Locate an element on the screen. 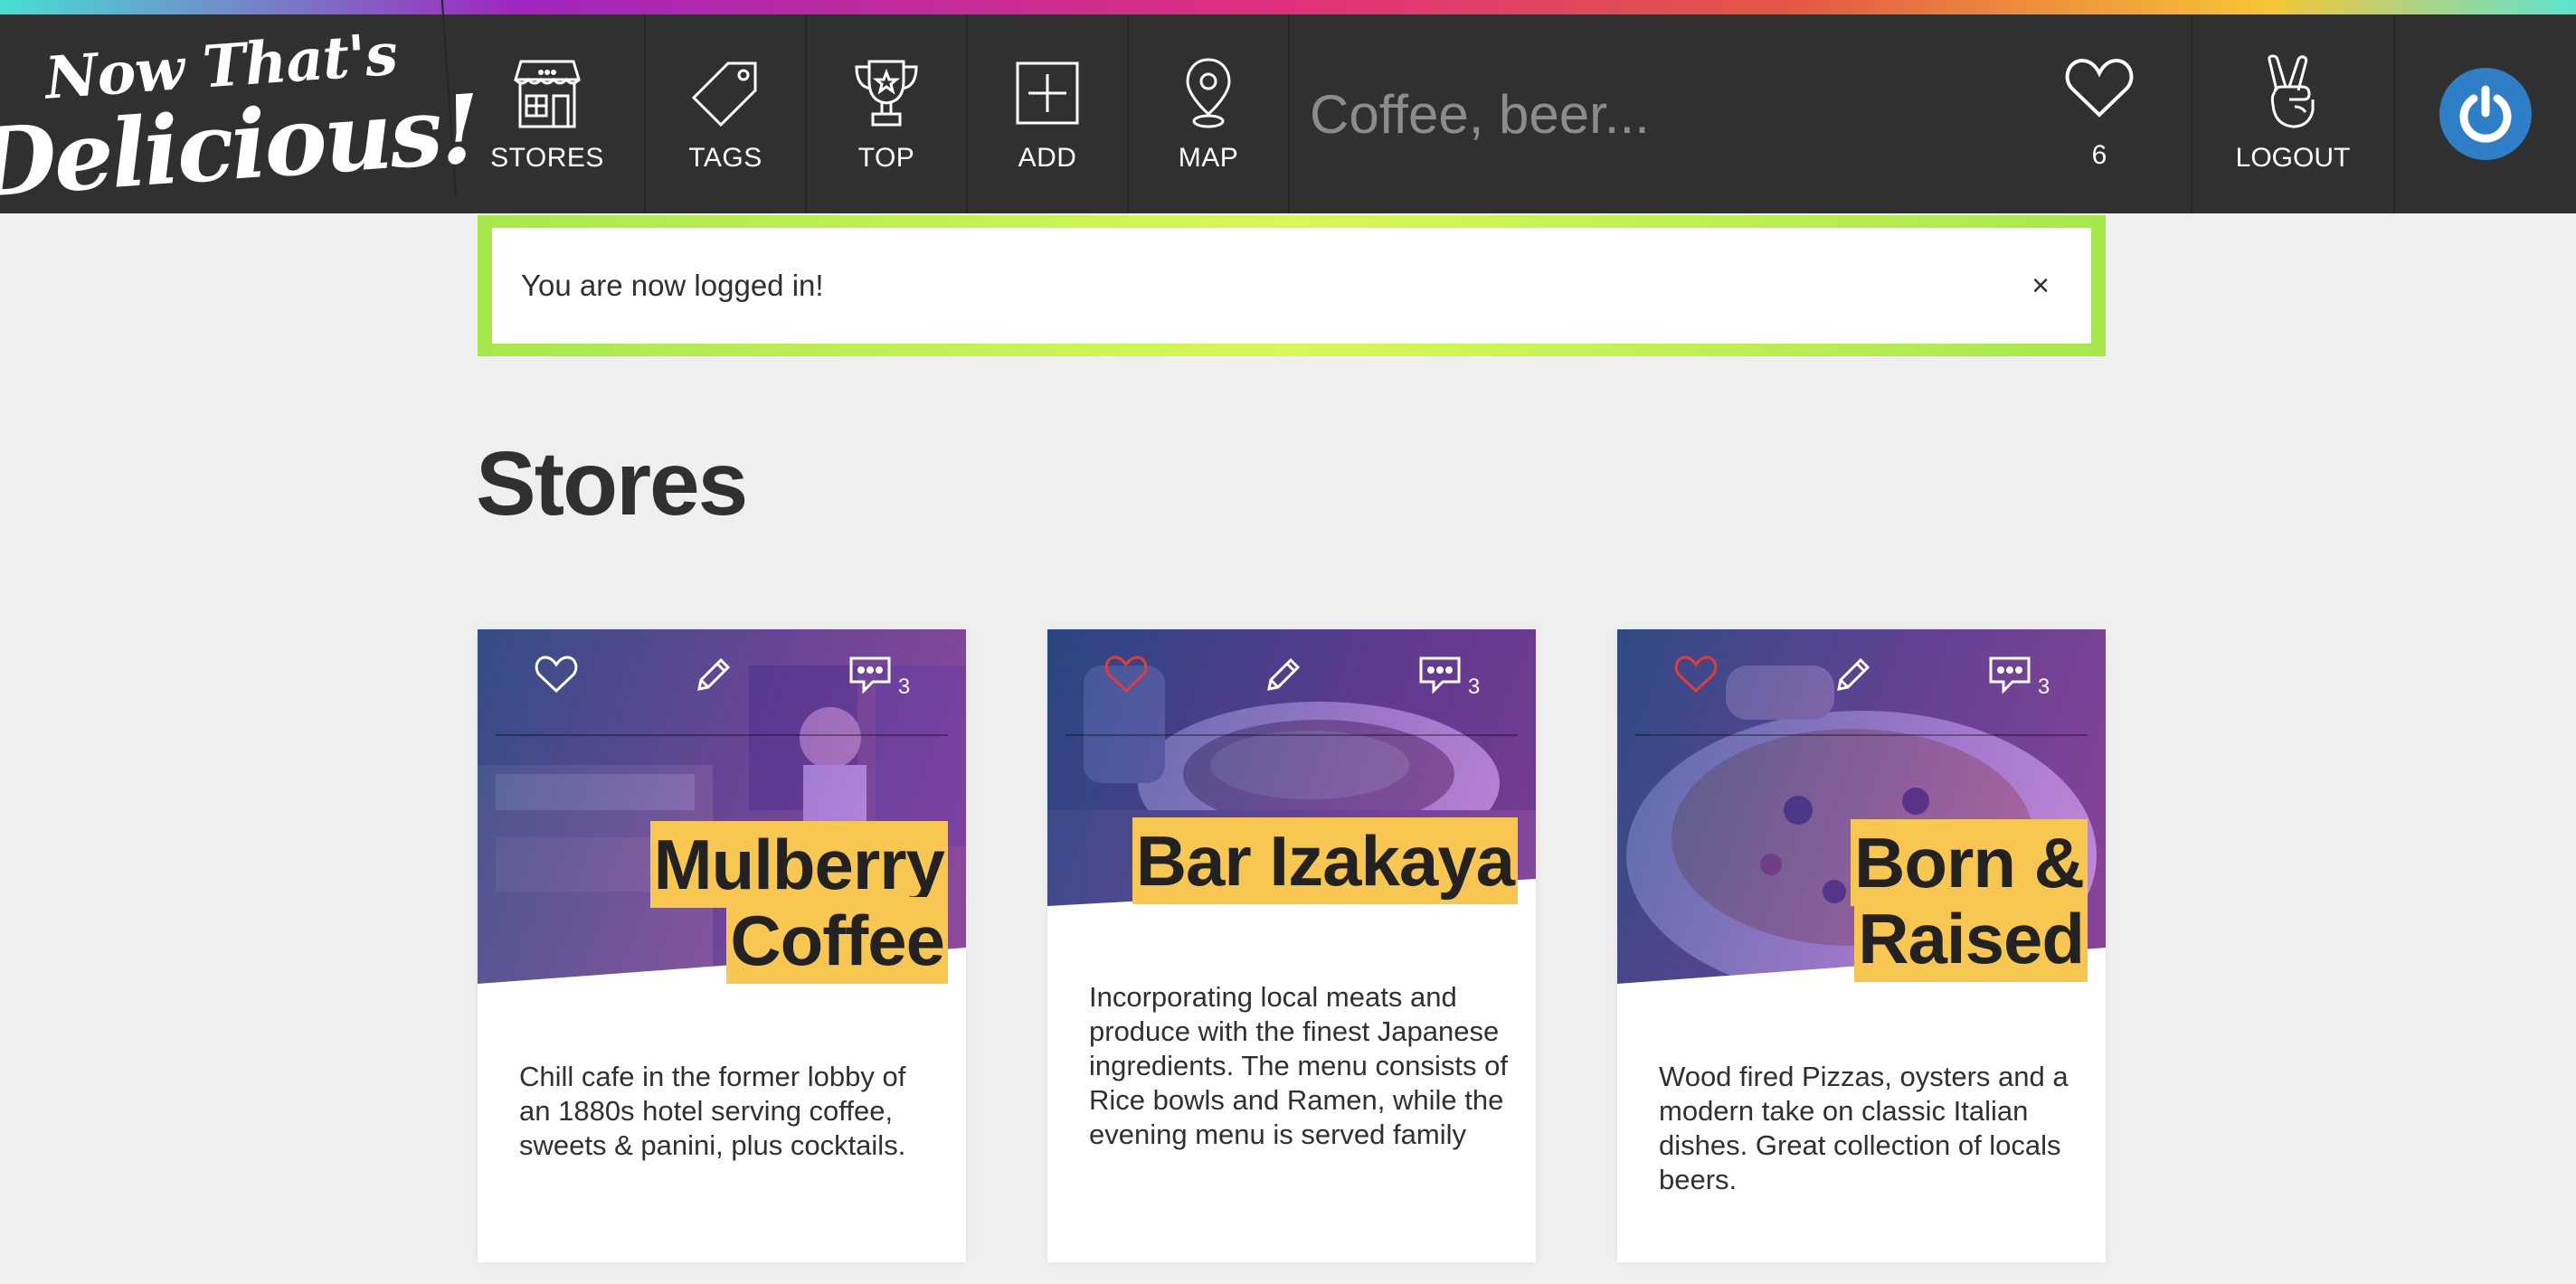 The image size is (2576, 1284). store-title-line-1: Mulberry is located at coordinates (799, 864).